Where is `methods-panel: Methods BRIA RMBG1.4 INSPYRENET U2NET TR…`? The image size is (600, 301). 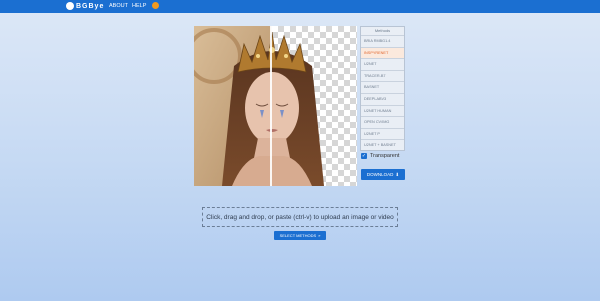 methods-panel: Methods BRIA RMBG1.4 INSPYRENET U2NET TR… is located at coordinates (382, 88).